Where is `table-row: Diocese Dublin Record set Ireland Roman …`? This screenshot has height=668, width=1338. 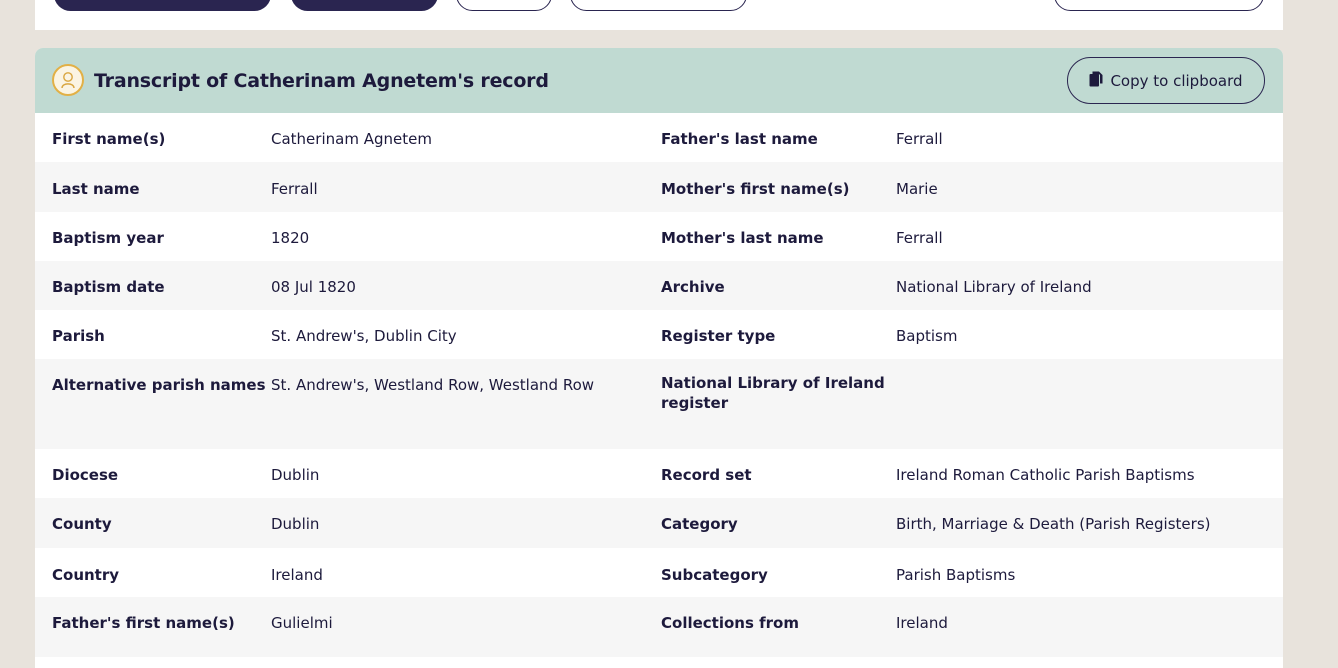
table-row: Diocese Dublin Record set Ireland Roman … is located at coordinates (659, 473).